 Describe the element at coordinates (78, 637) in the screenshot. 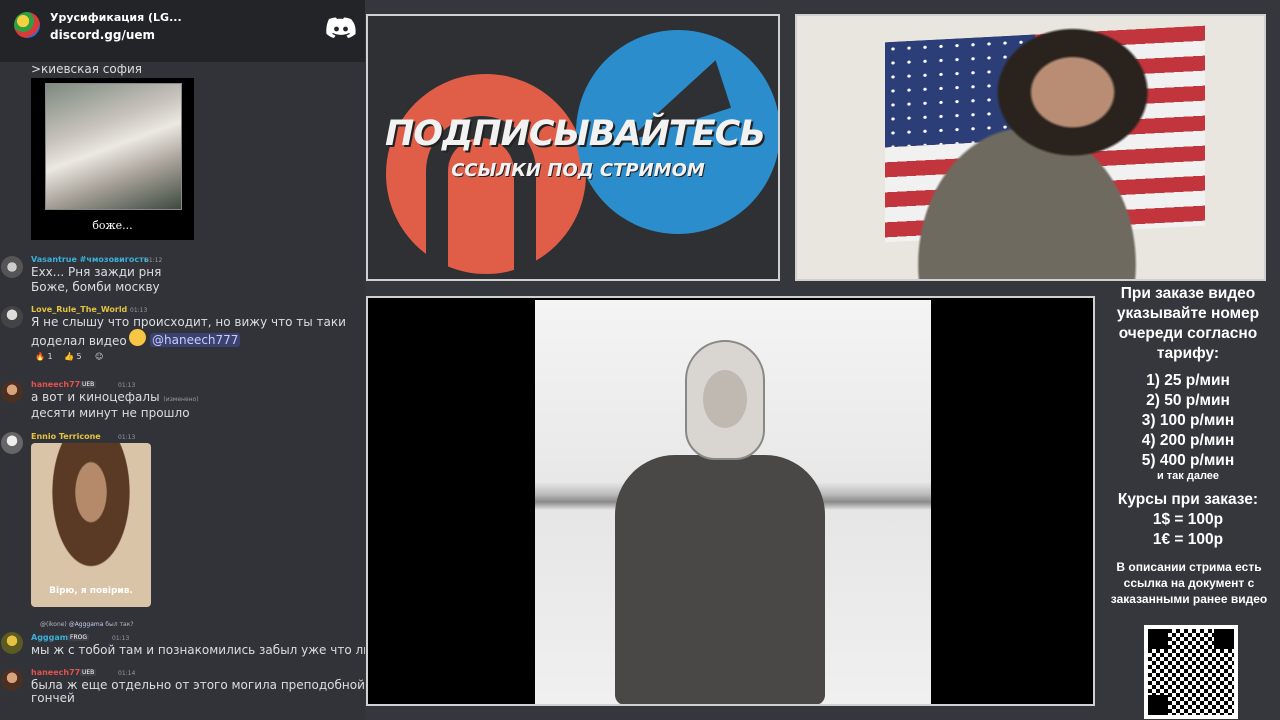

I see `role-badge: FROG` at that location.